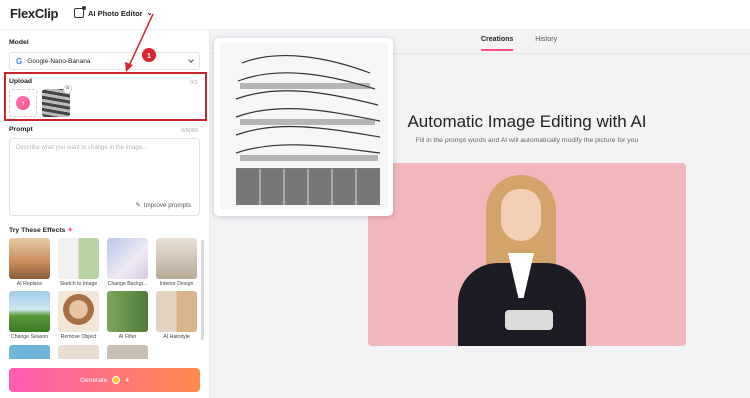 This screenshot has width=750, height=398. I want to click on google-icon: G, so click(19, 61).